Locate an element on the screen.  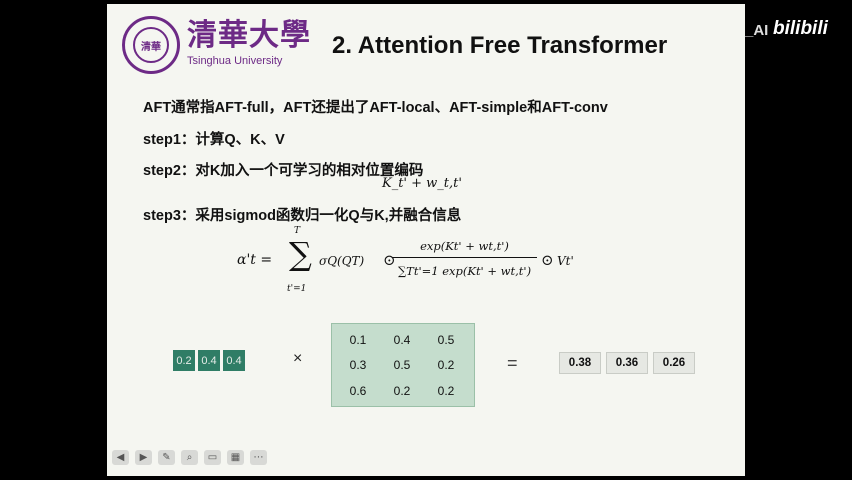
more-icon: ⋯ is located at coordinates (258, 457).